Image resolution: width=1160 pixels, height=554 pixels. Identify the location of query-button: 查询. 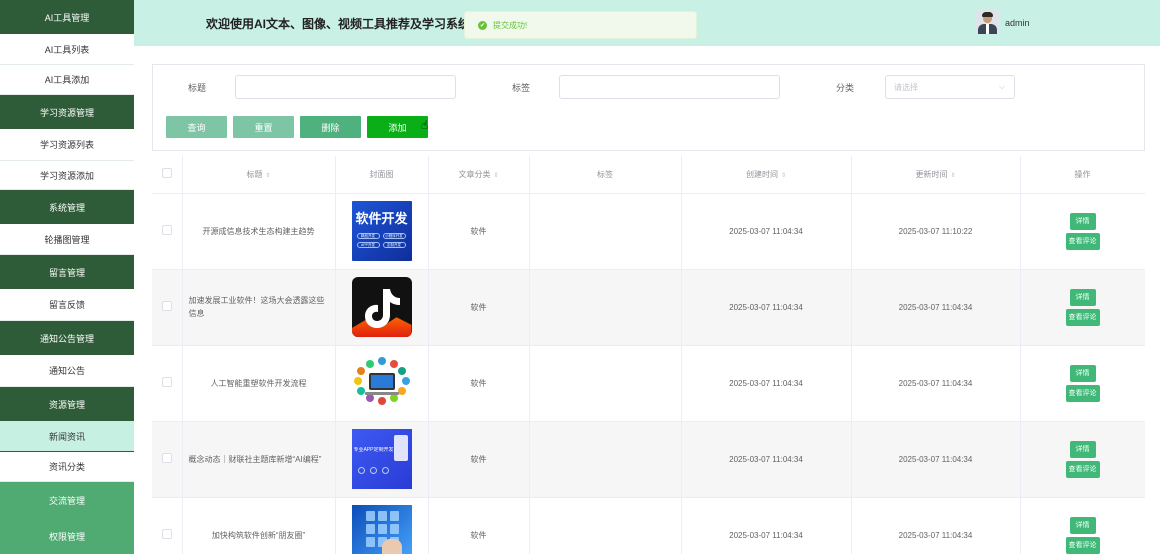
(196, 127).